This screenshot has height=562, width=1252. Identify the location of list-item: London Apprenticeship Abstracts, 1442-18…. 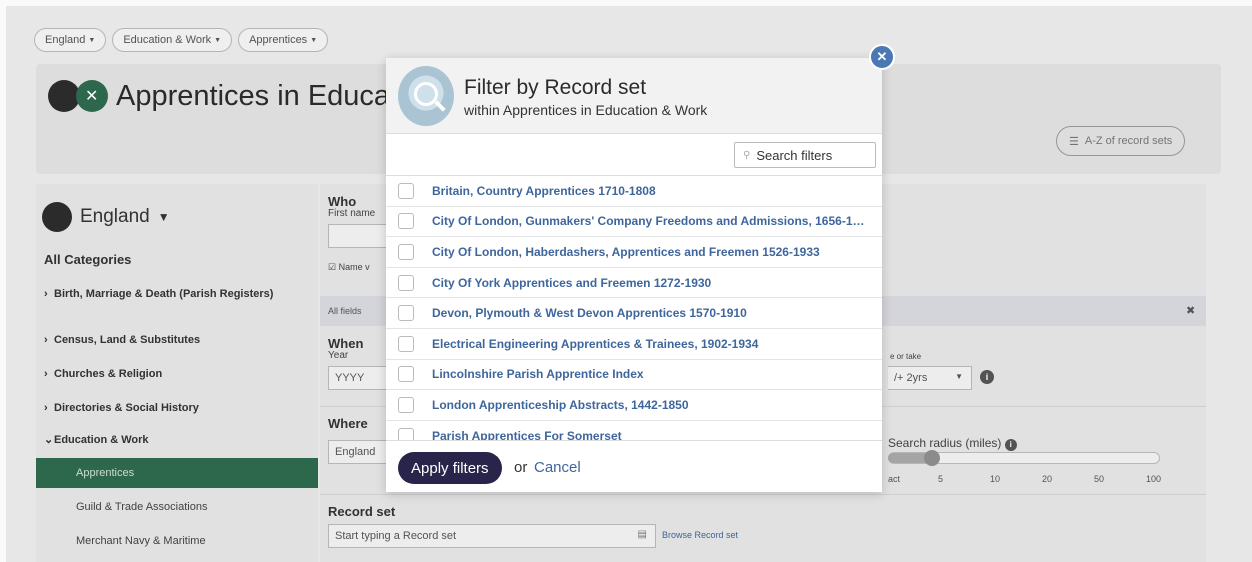
(634, 405).